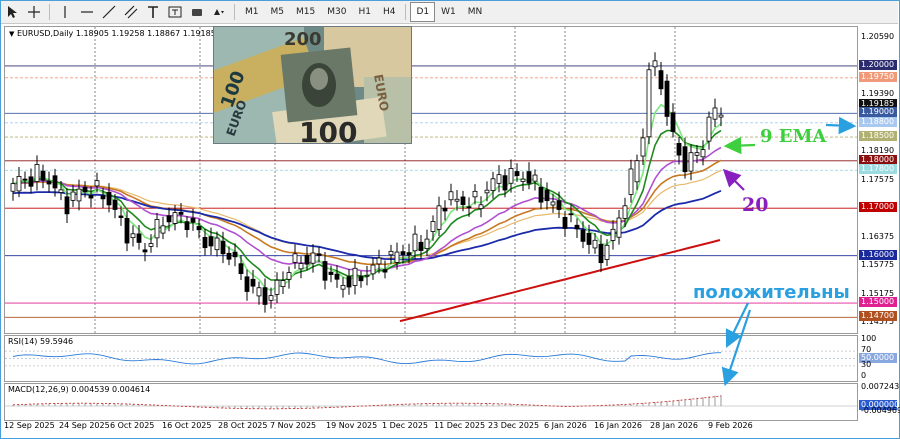  Describe the element at coordinates (878, 121) in the screenshot. I see `price-level-badge: 1.18800` at that location.